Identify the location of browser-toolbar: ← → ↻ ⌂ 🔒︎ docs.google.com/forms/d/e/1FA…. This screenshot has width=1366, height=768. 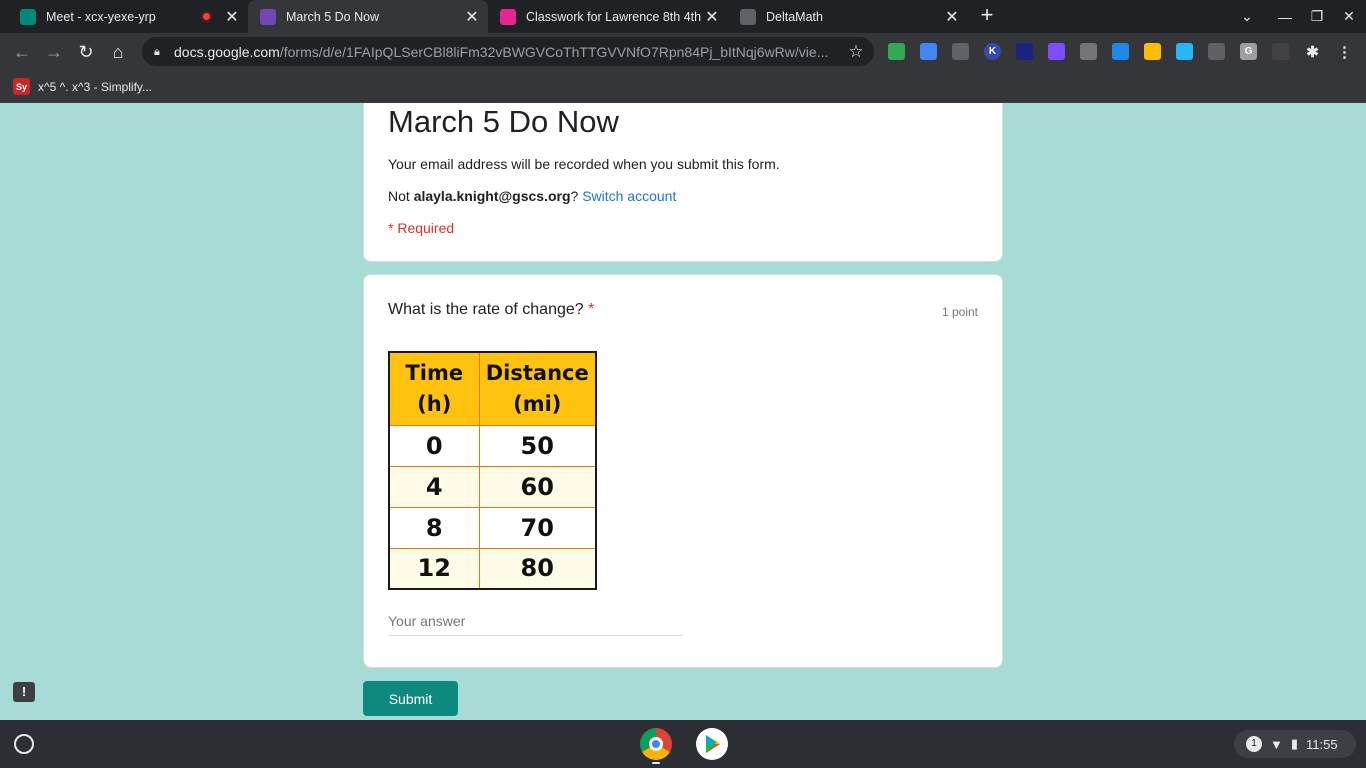
(683, 51).